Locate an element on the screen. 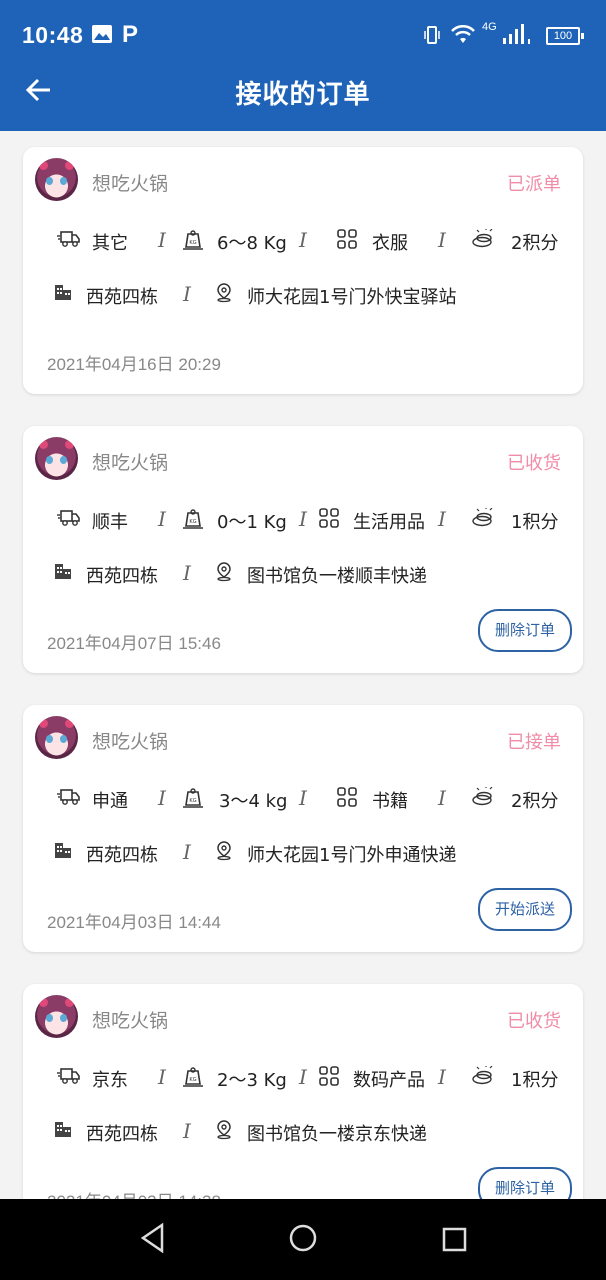 The image size is (606, 1280). package-weight: 6～8 Kg is located at coordinates (252, 243).